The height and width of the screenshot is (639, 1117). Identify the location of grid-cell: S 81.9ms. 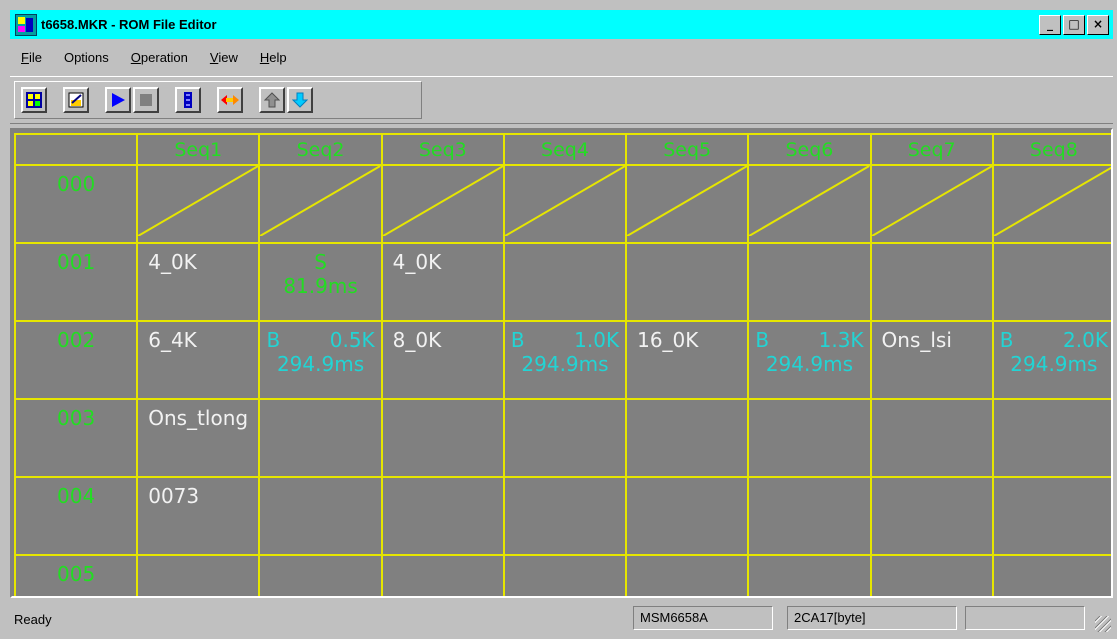
(320, 282).